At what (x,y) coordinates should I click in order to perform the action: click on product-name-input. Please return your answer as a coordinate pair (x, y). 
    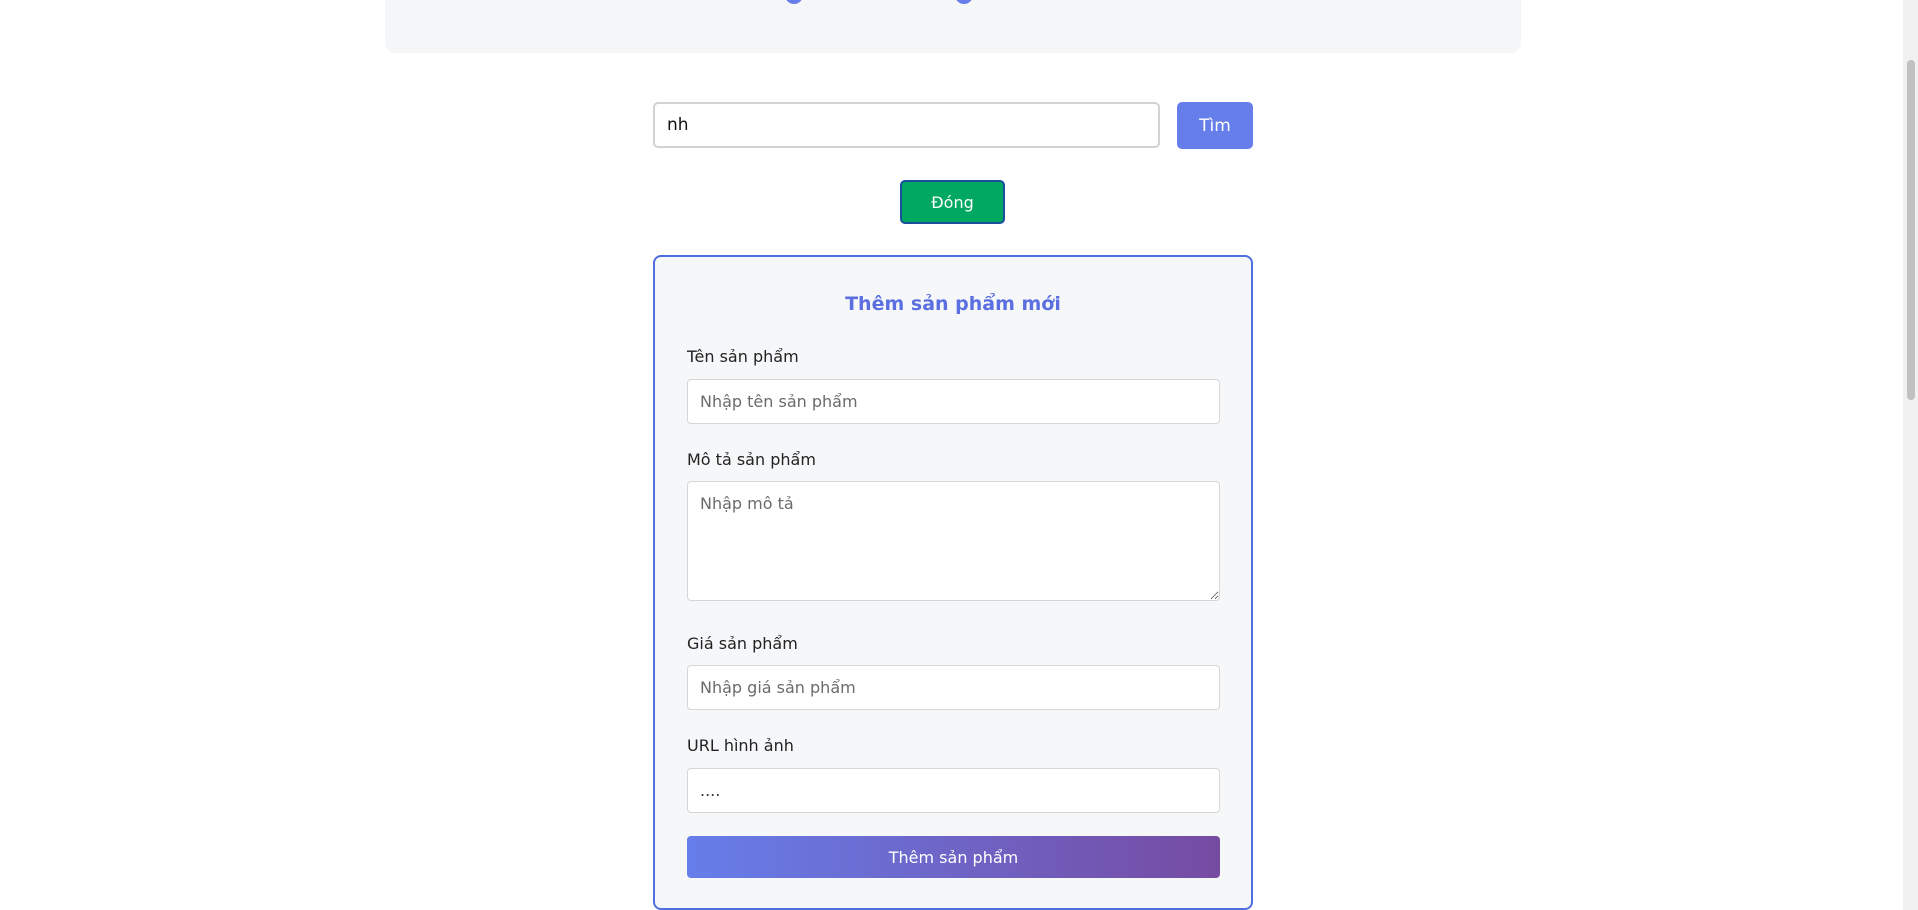
    Looking at the image, I should click on (953, 401).